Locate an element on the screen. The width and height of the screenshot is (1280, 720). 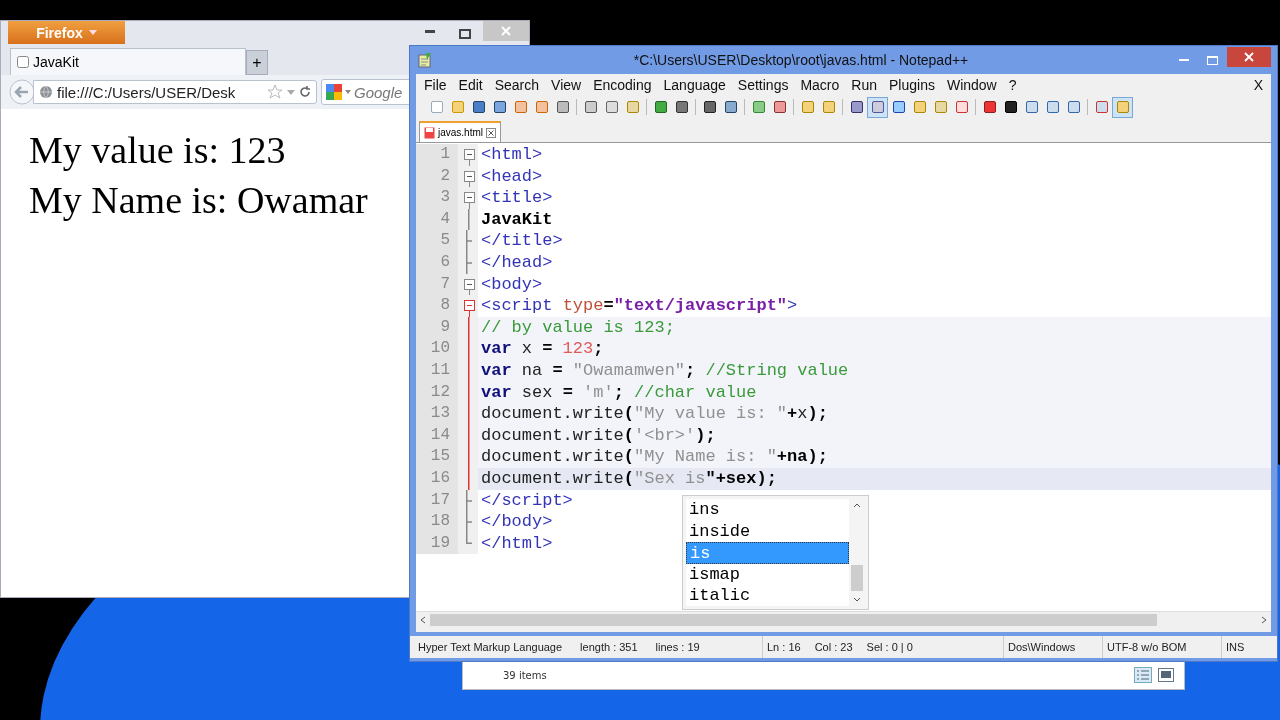
status-text: Sel : 0 | 0 is located at coordinates (889, 647).